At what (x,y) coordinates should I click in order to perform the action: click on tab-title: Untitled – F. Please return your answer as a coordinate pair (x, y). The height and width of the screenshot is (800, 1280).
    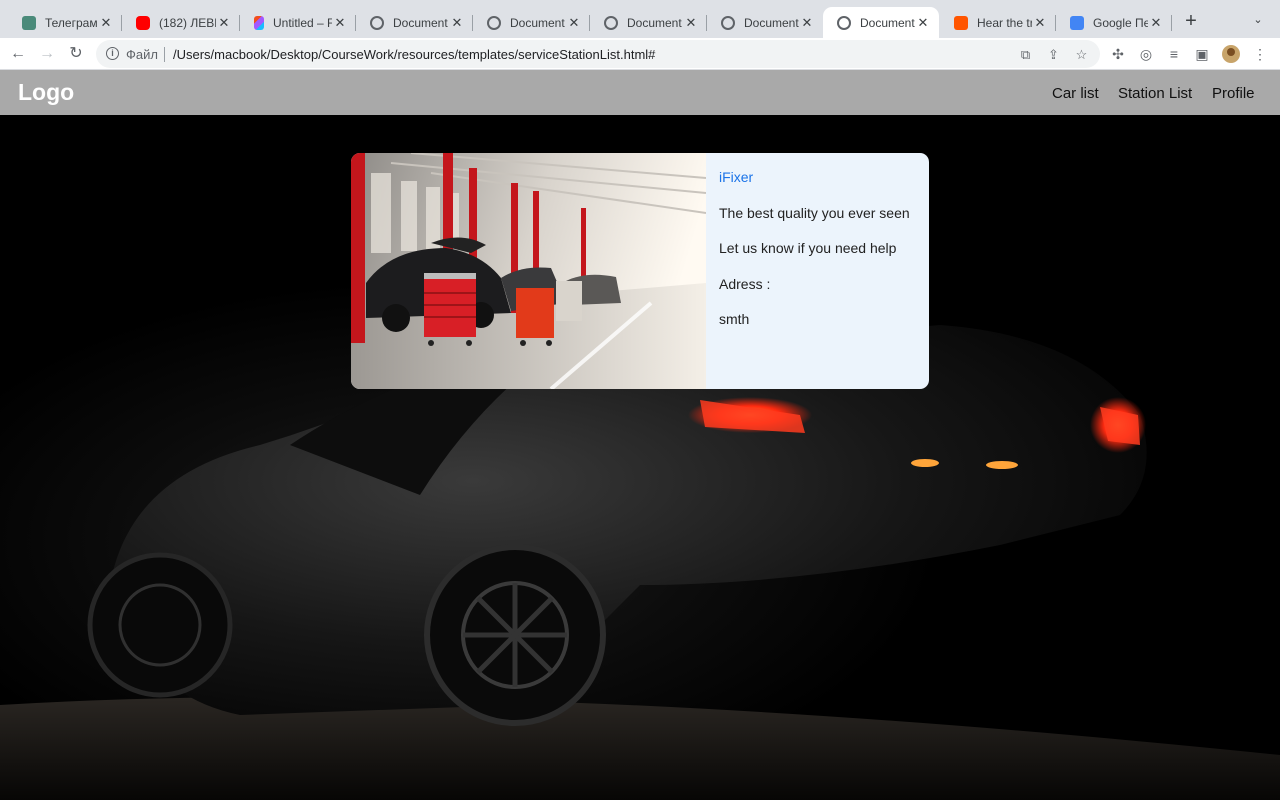
    Looking at the image, I should click on (302, 22).